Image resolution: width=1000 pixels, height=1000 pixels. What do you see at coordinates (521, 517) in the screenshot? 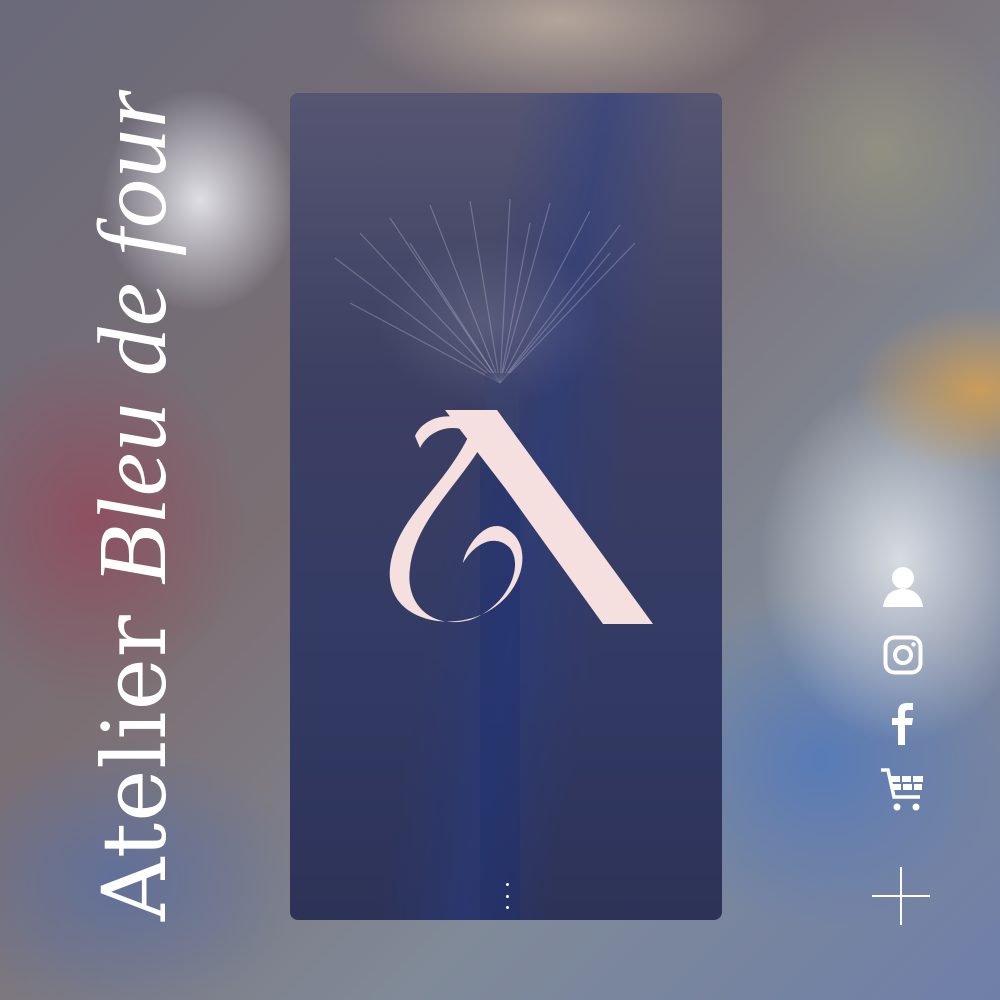
I see `brand-logo` at bounding box center [521, 517].